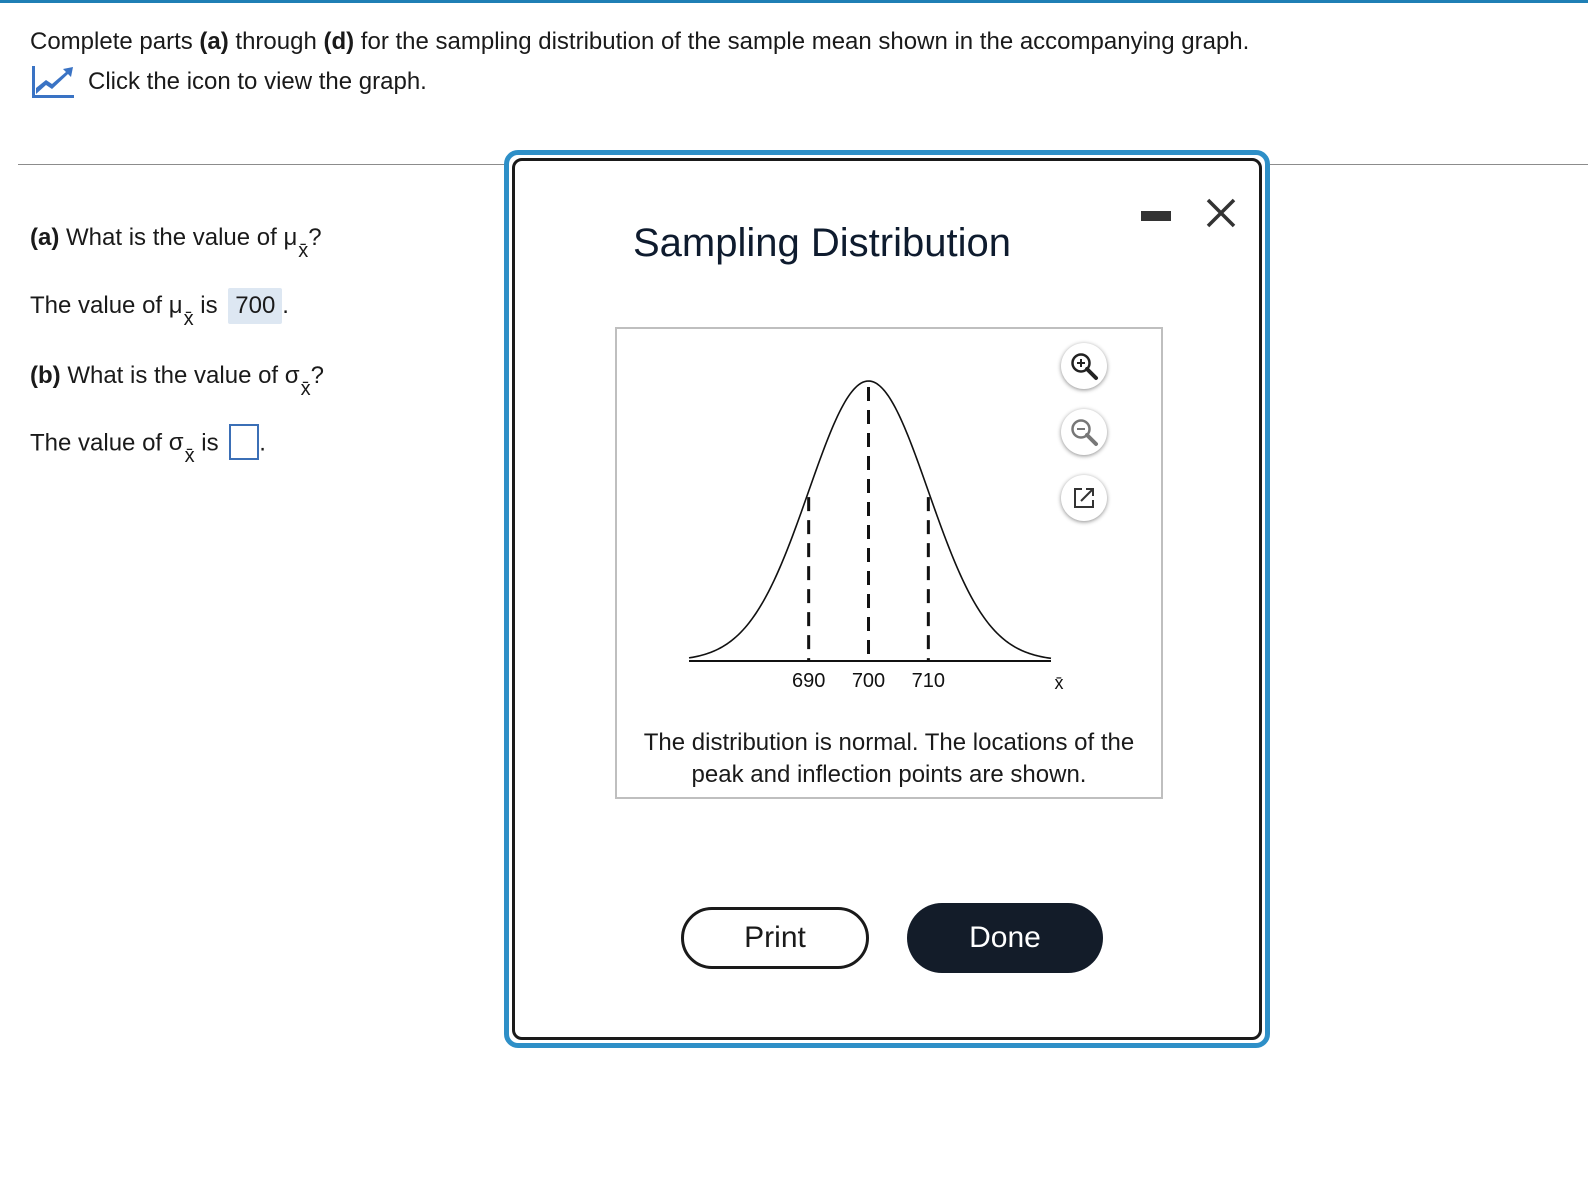 This screenshot has height=1180, width=1588. What do you see at coordinates (868, 681) in the screenshot?
I see `tick-label: 700` at bounding box center [868, 681].